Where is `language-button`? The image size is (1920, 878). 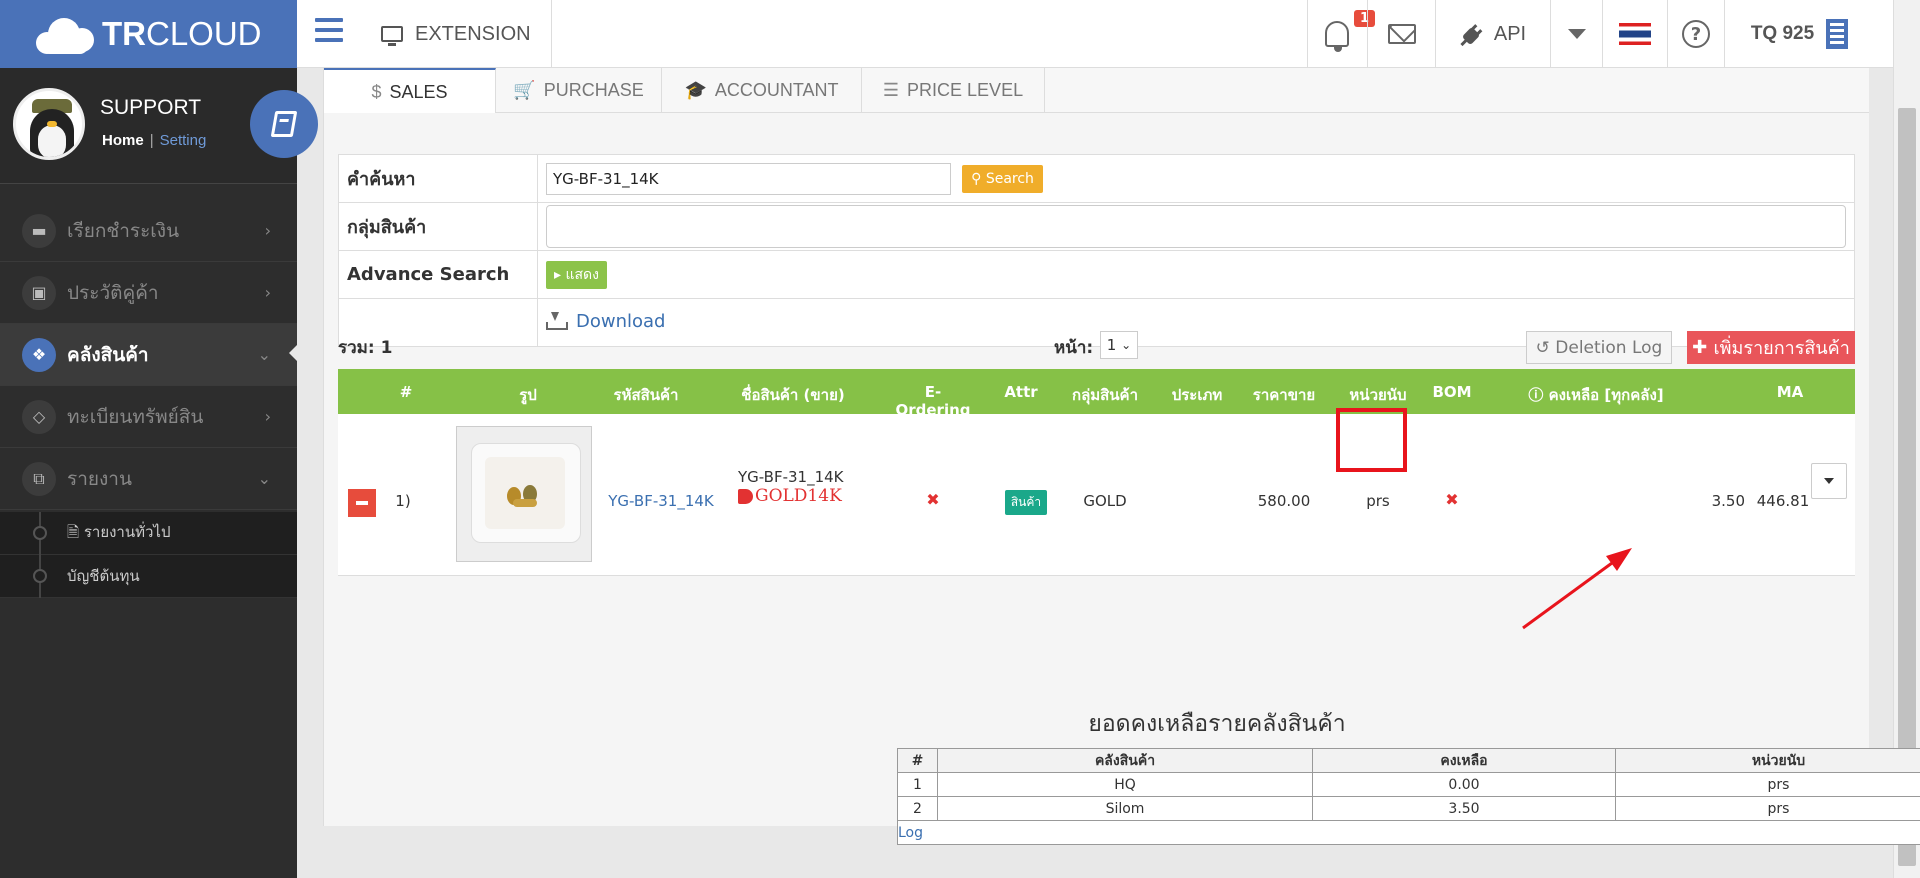
language-button is located at coordinates (1634, 34).